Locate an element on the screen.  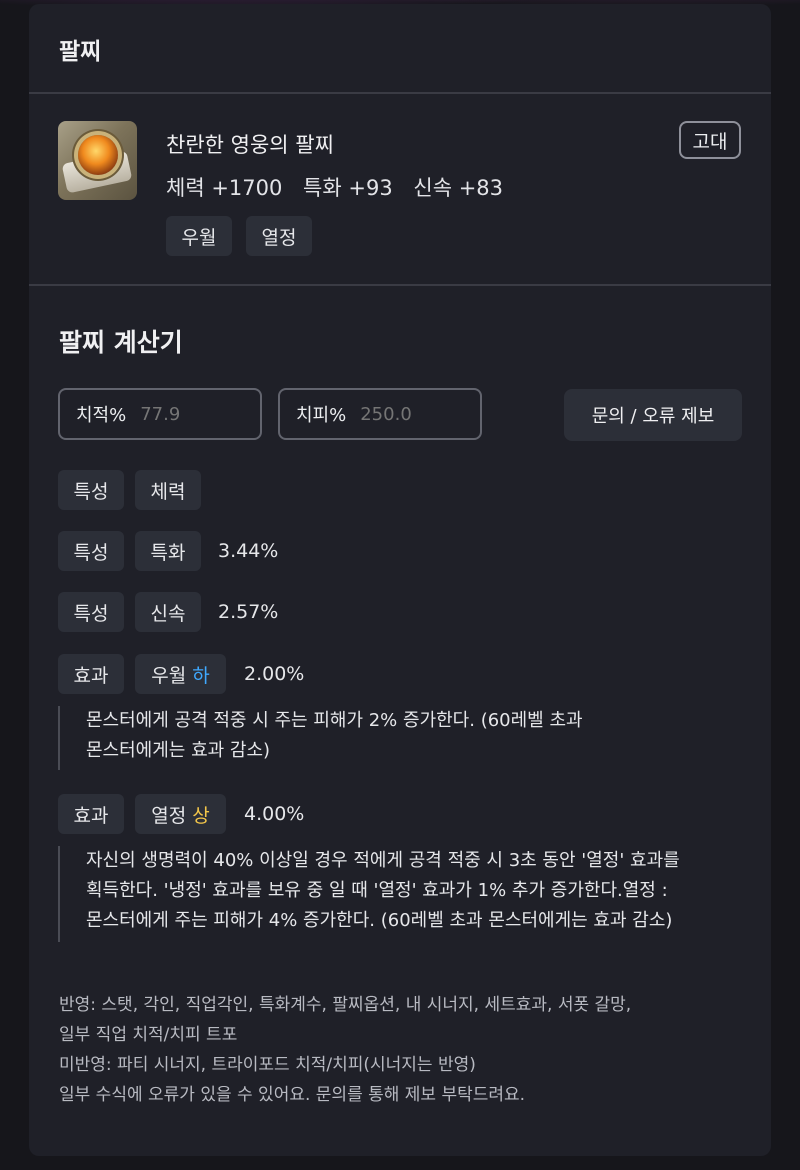
crit-rate-input is located at coordinates (190, 414).